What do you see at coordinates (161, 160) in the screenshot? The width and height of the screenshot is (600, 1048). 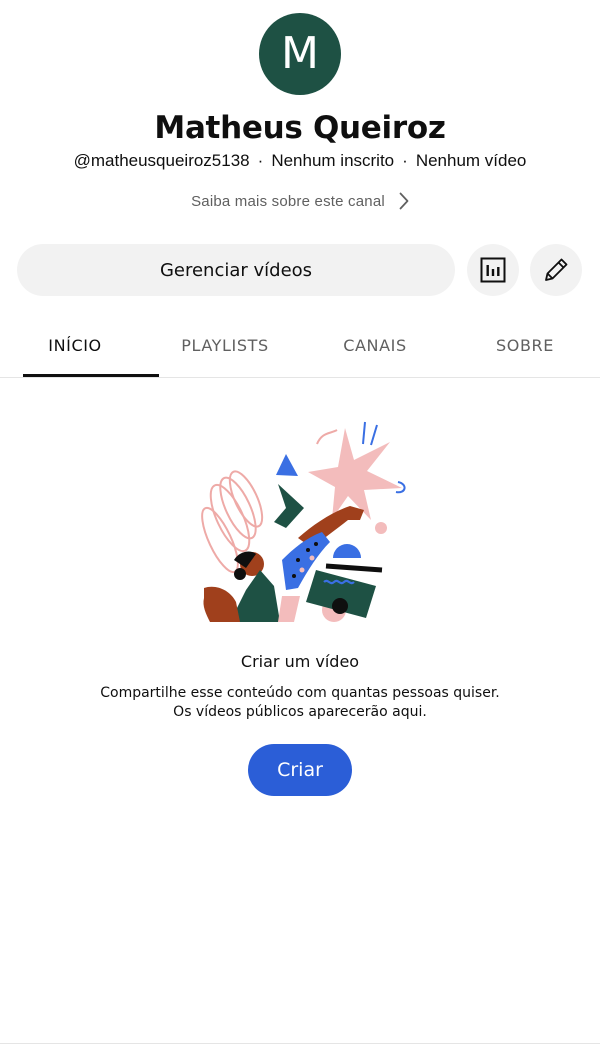 I see `channel-handle: @matheusqueiroz5138` at bounding box center [161, 160].